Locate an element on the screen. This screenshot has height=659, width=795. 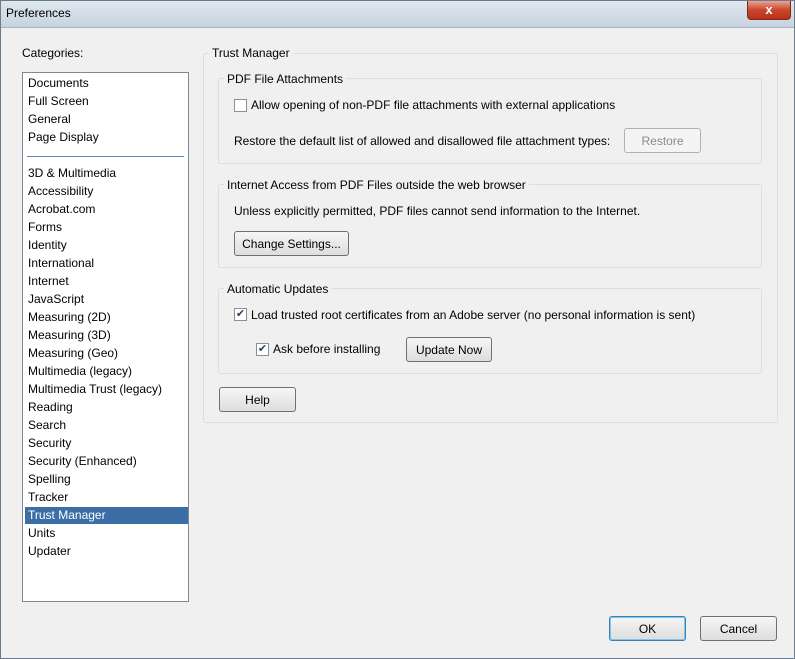
cancel-button: Cancel is located at coordinates (738, 628).